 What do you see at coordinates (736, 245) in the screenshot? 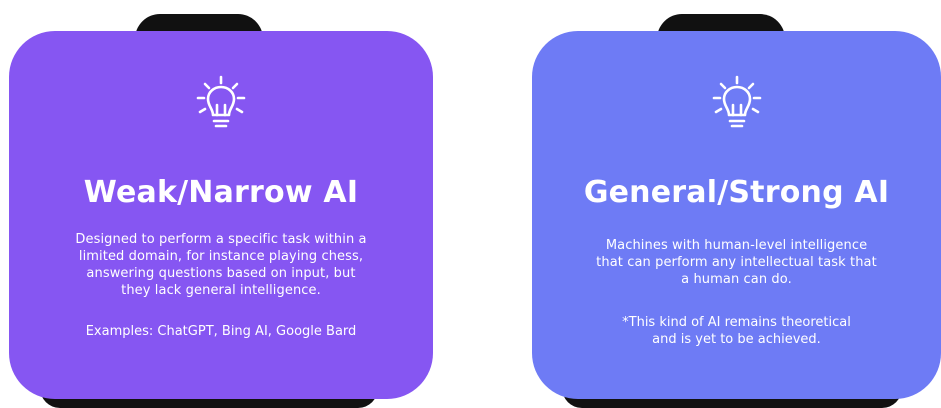
I see `general-card-description-line: Machines with human-level intelligence` at bounding box center [736, 245].